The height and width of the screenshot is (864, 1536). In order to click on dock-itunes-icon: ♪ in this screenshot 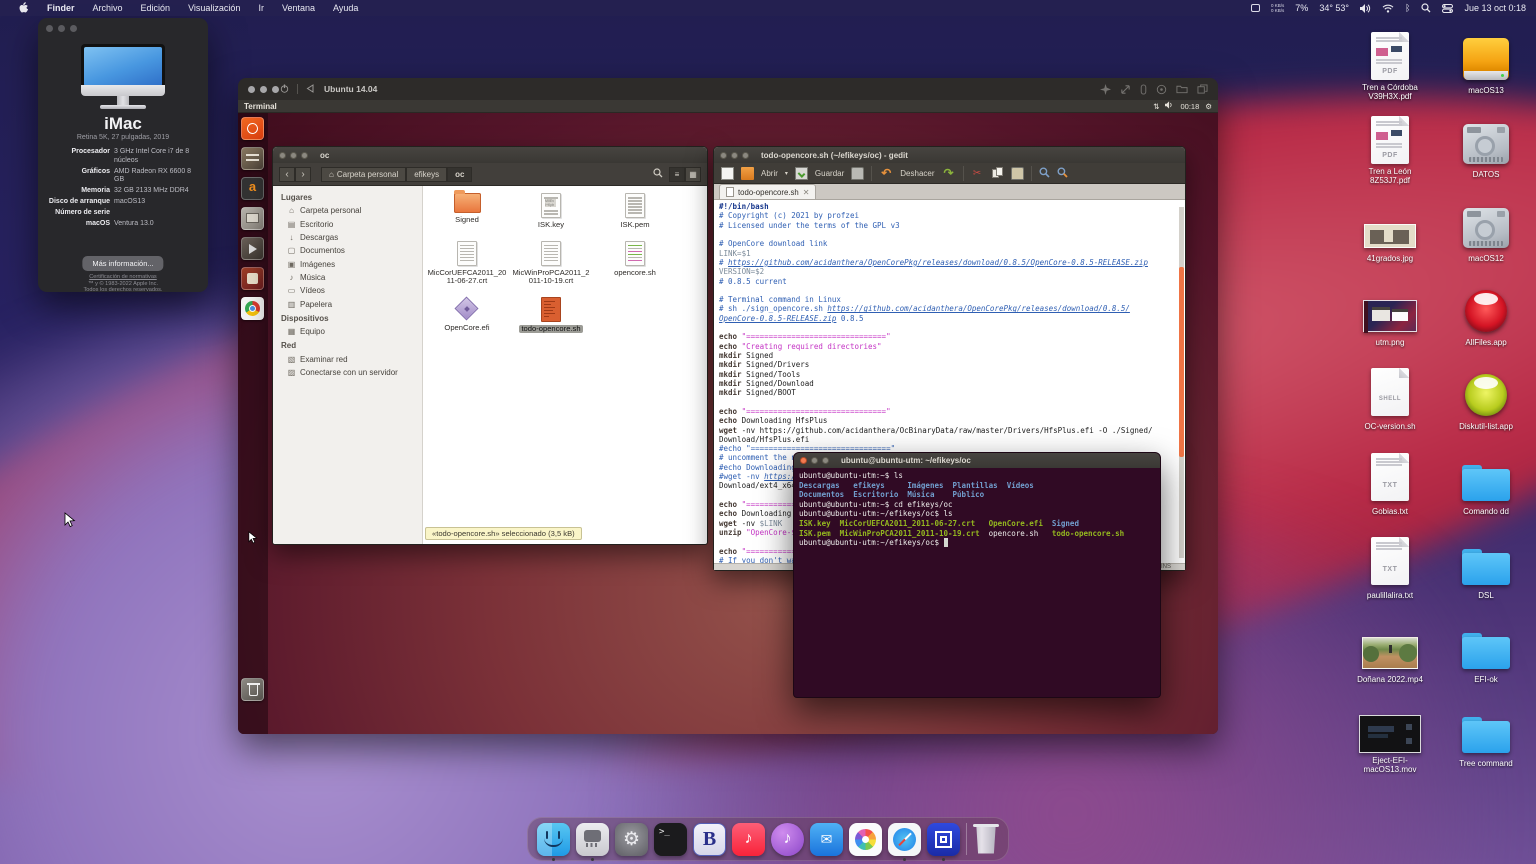, I will do `click(787, 839)`.